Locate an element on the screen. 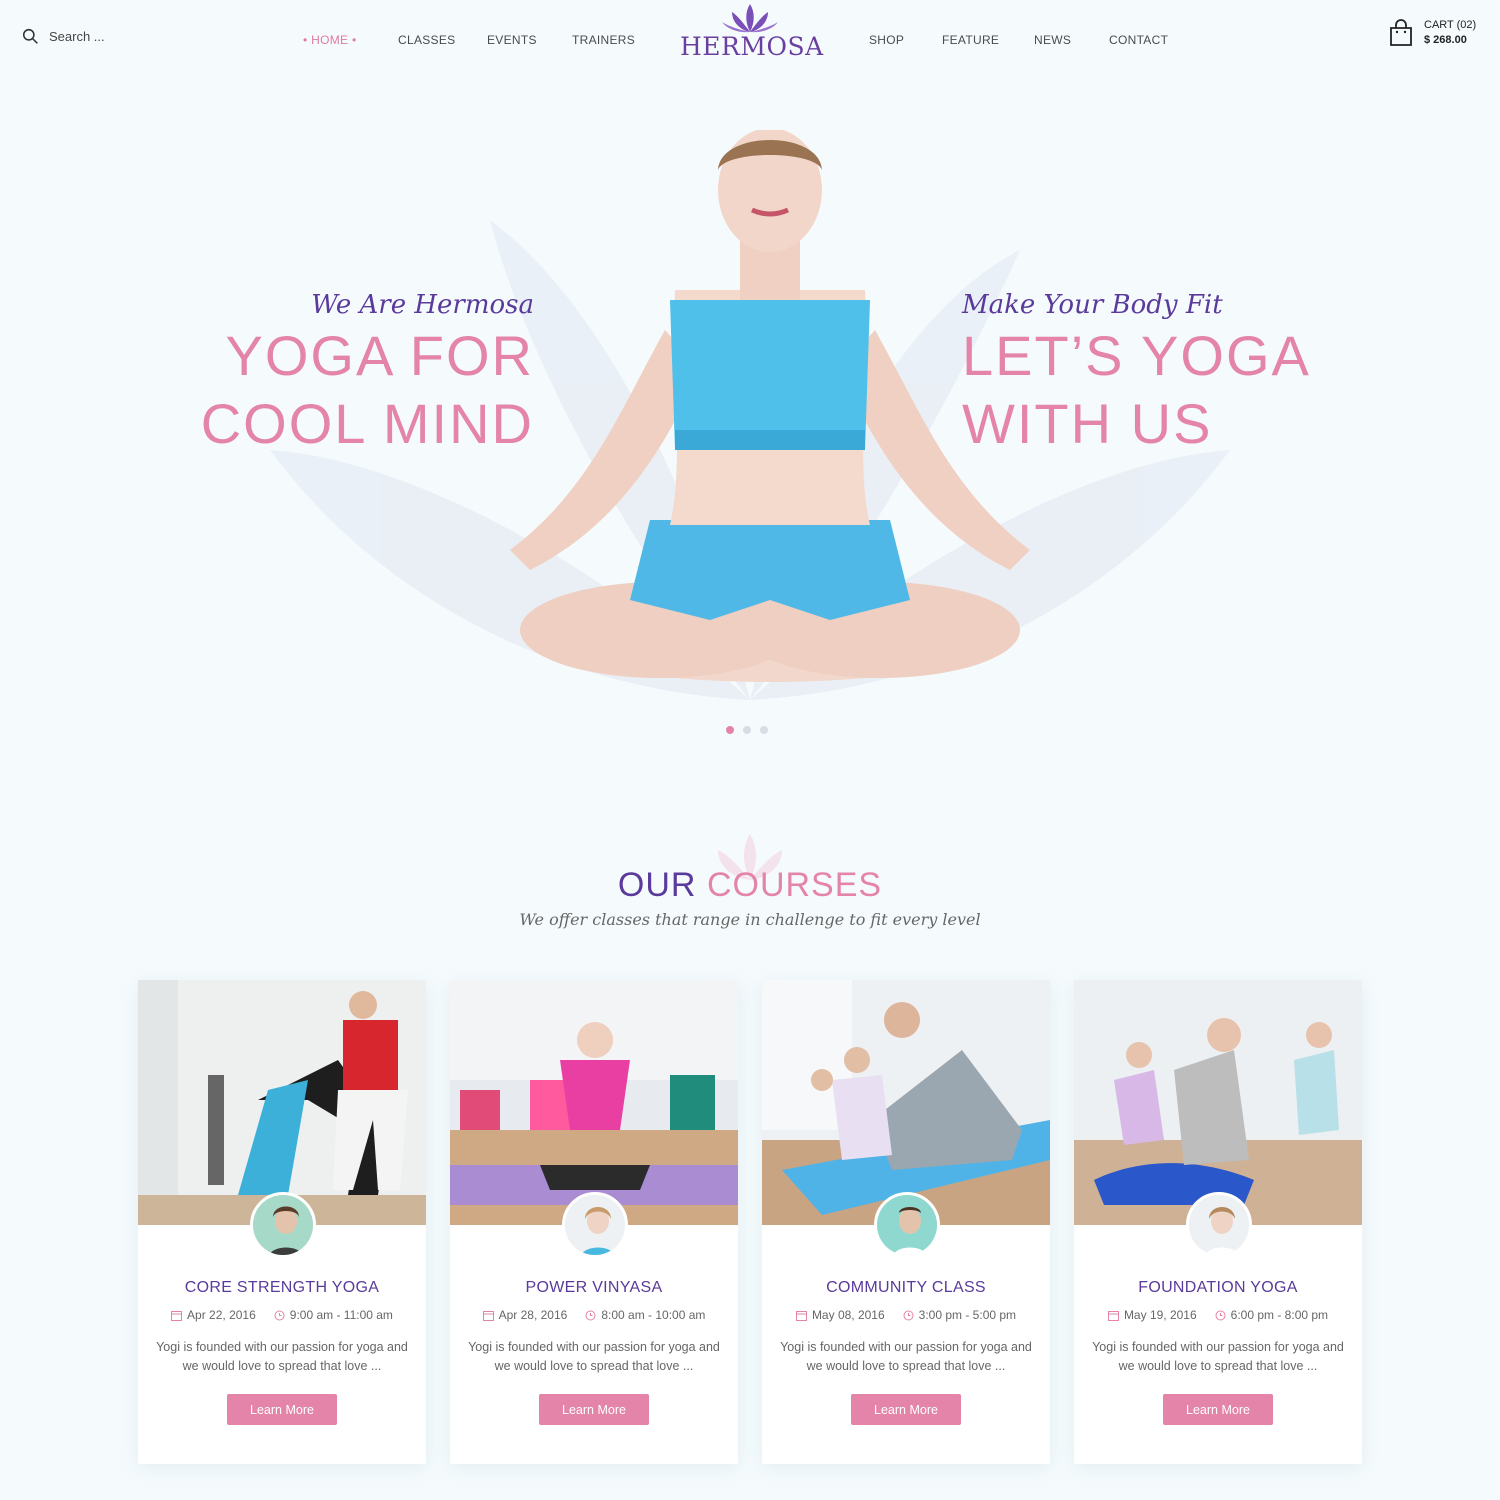  nav-home: • HOME • is located at coordinates (329, 40).